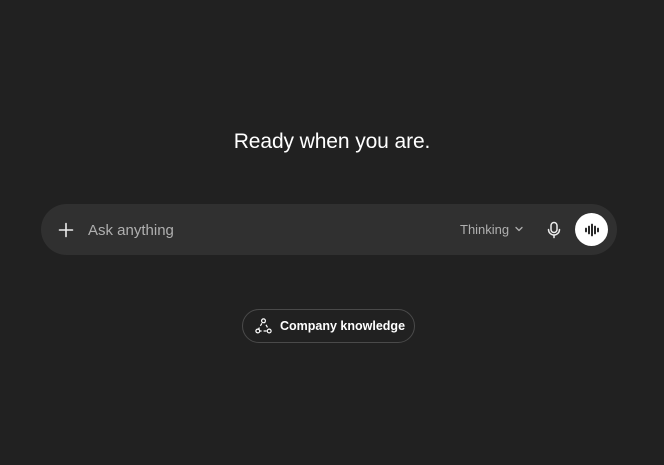  What do you see at coordinates (343, 326) in the screenshot?
I see `company-knowledge-label: Company knowledge` at bounding box center [343, 326].